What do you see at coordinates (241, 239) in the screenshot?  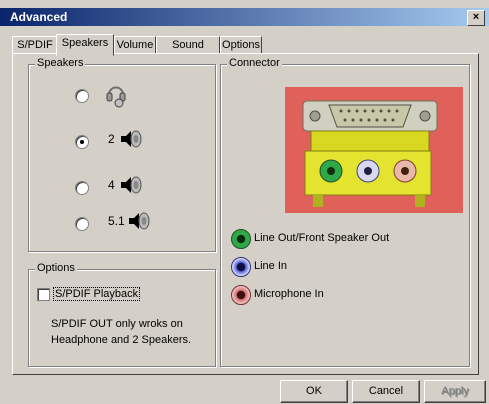 I see `line-out-jack-icon` at bounding box center [241, 239].